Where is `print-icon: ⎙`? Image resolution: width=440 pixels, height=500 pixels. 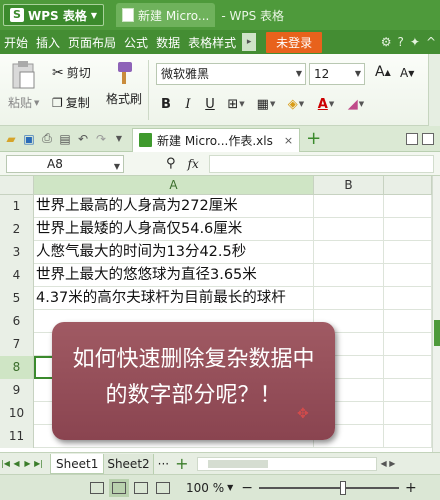 print-icon: ⎙ is located at coordinates (47, 138).